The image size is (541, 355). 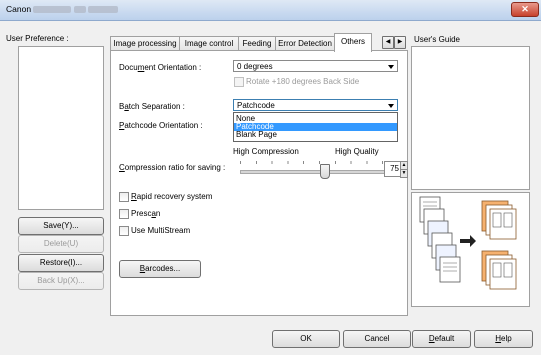 What do you see at coordinates (377, 339) in the screenshot?
I see `cancel-button: Cancel` at bounding box center [377, 339].